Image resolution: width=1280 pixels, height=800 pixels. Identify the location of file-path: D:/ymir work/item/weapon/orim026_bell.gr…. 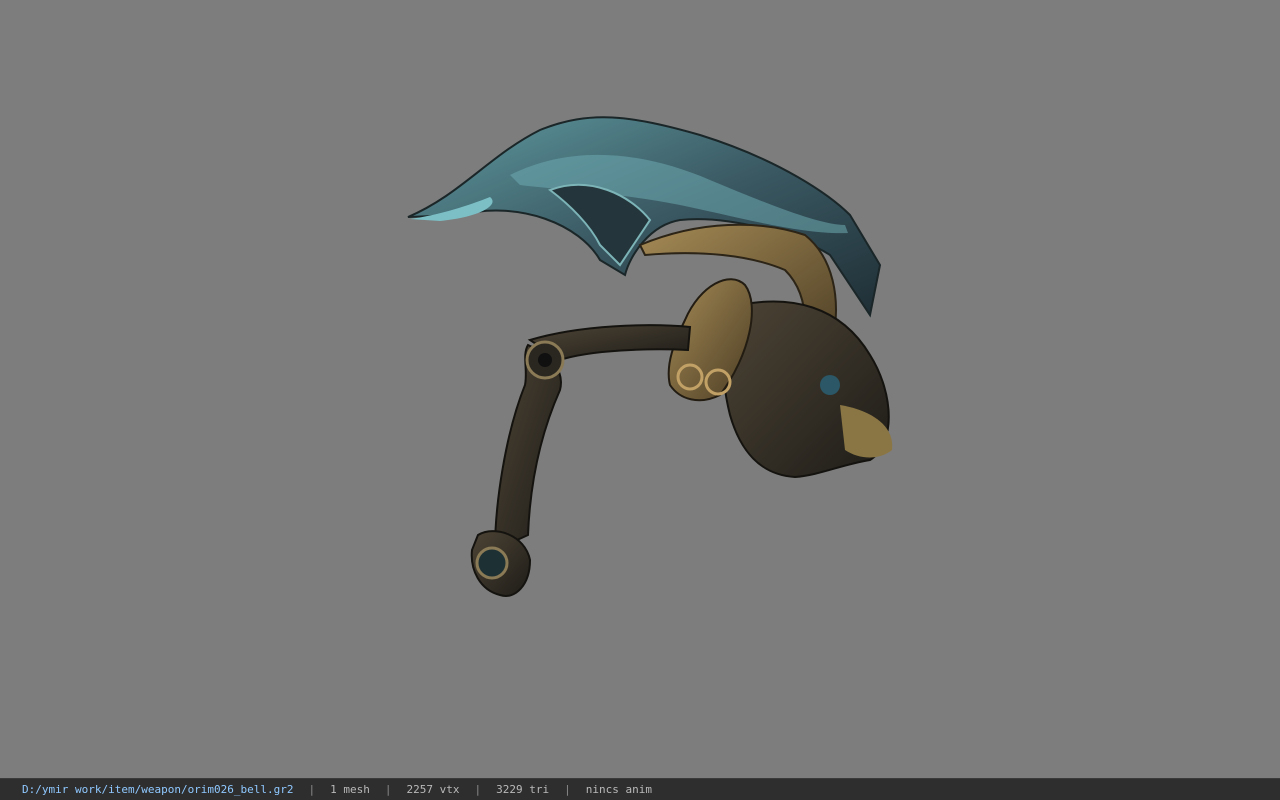
(158, 789).